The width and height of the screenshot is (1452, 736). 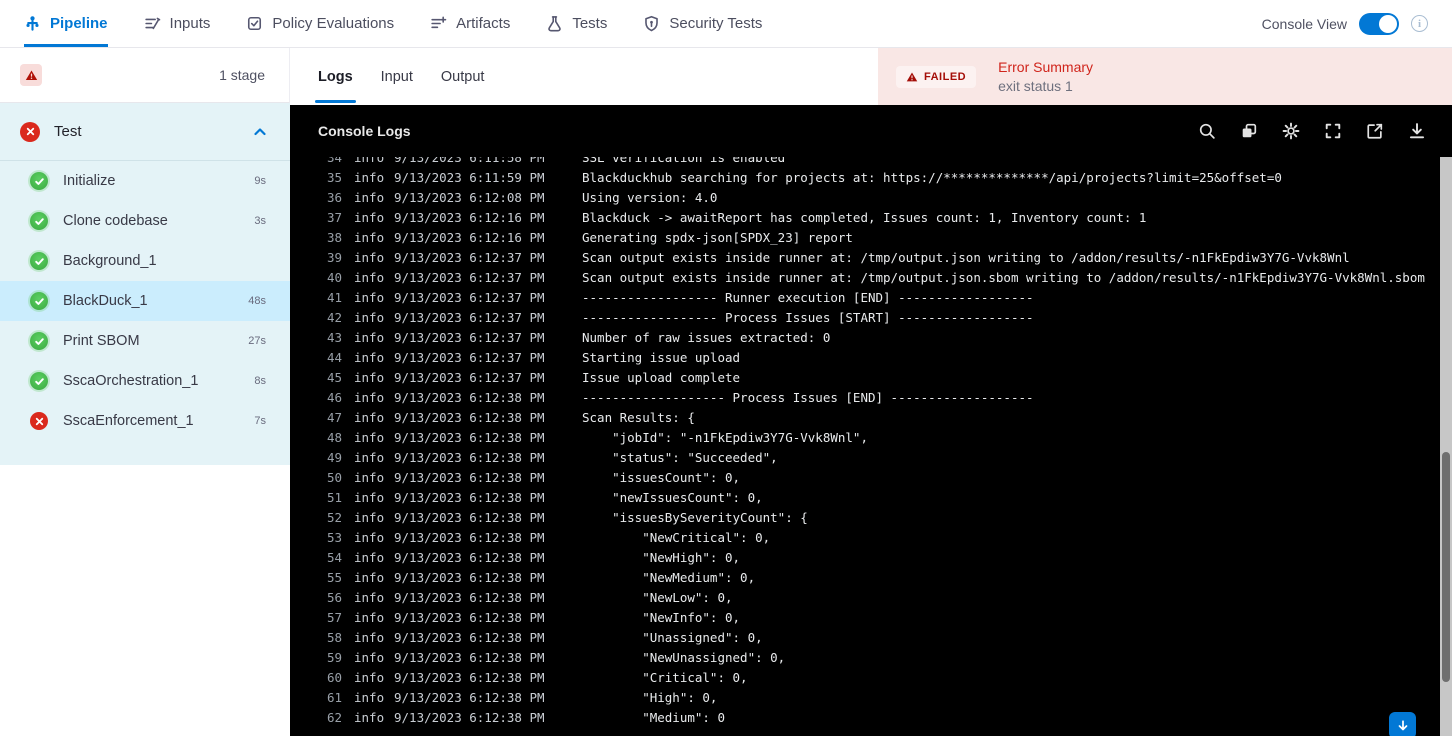 I want to click on log-line-number: 44, so click(x=316, y=358).